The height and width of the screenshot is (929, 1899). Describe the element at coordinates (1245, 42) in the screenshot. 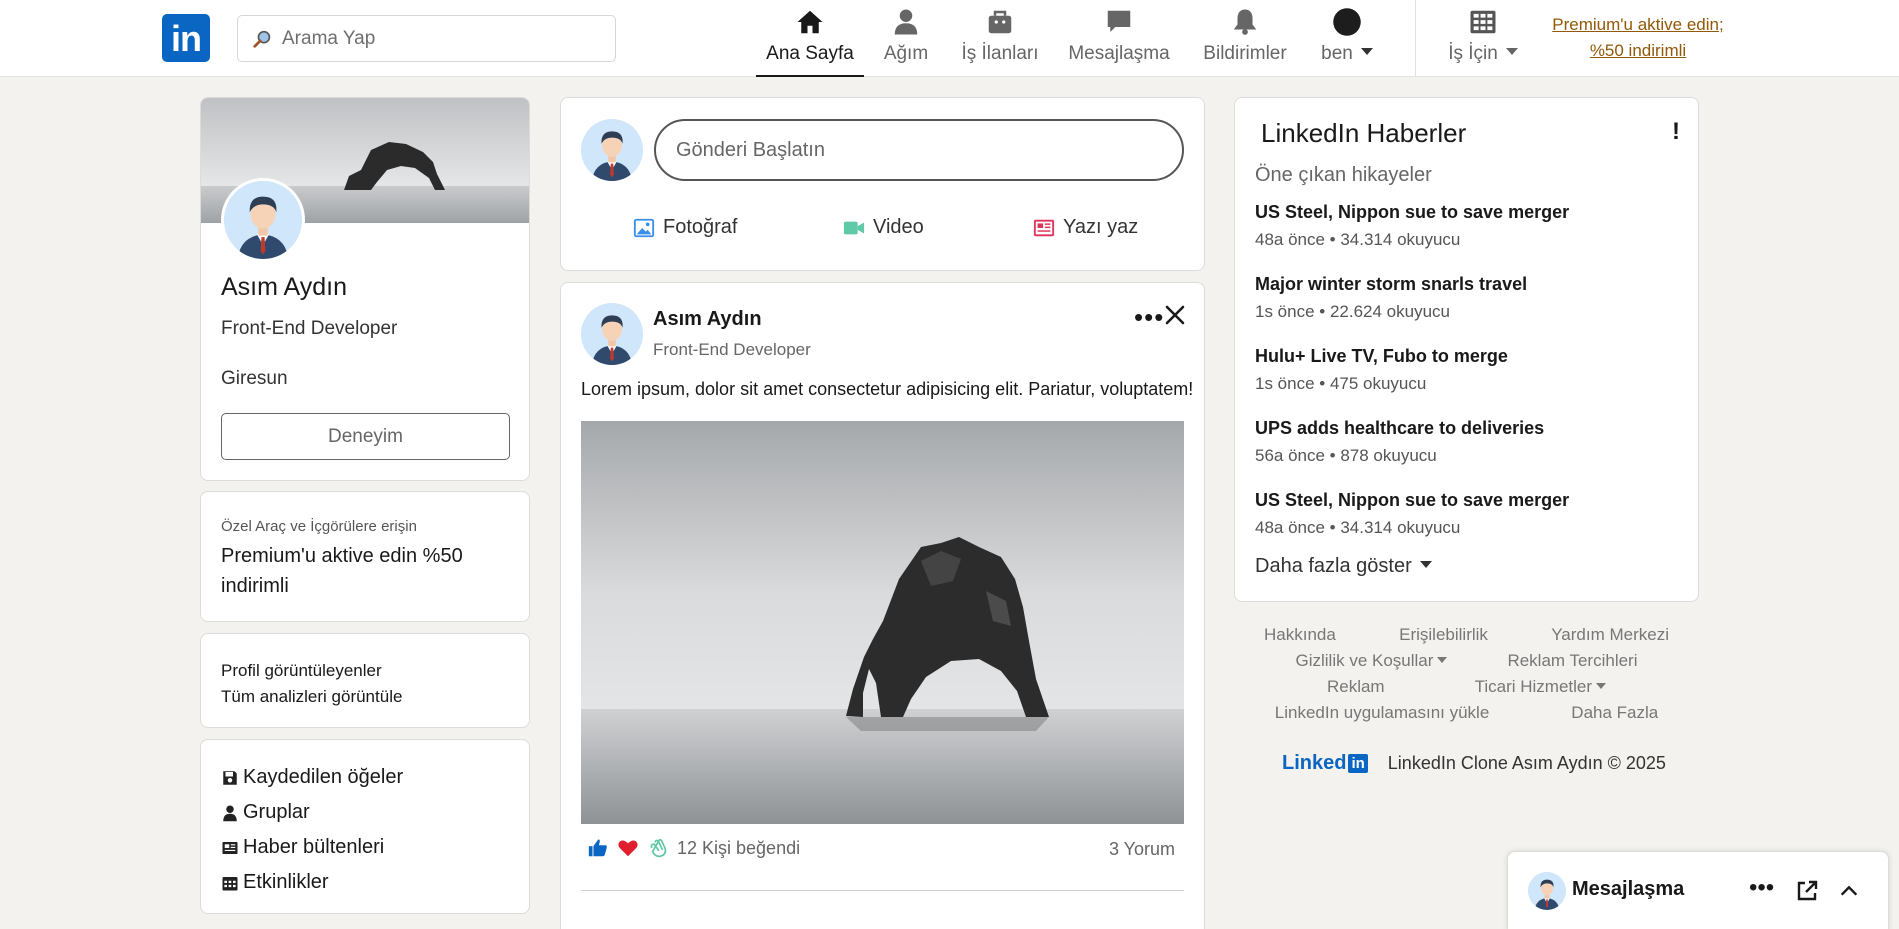

I see `nav-notifications: Bildirimler` at that location.